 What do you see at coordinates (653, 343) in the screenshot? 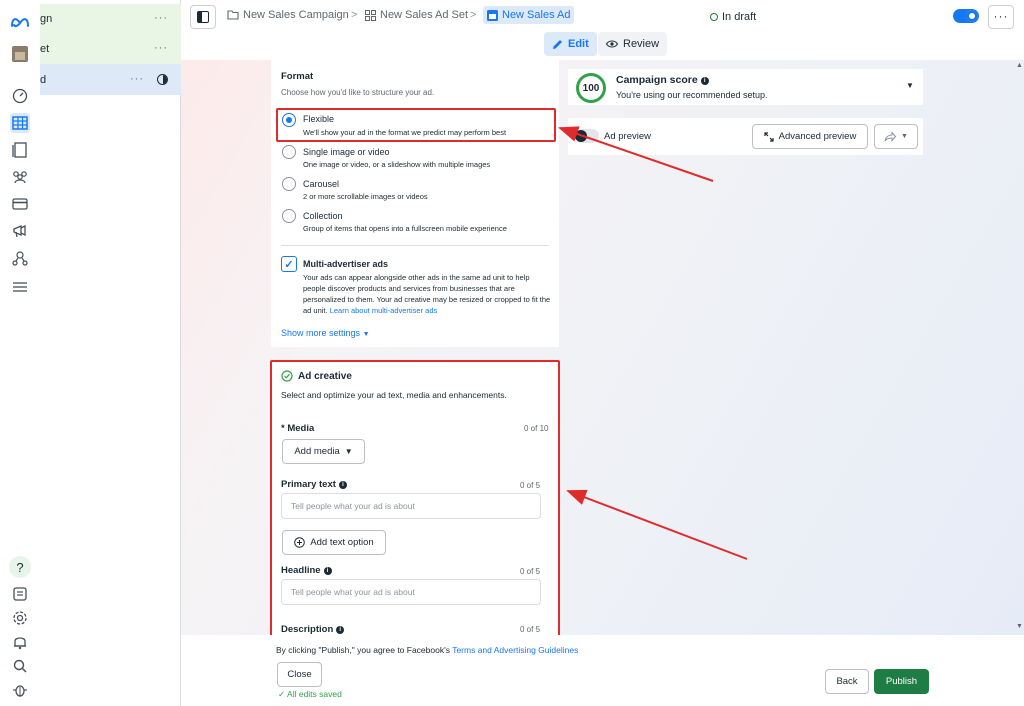
I see `annotation-arrows` at bounding box center [653, 343].